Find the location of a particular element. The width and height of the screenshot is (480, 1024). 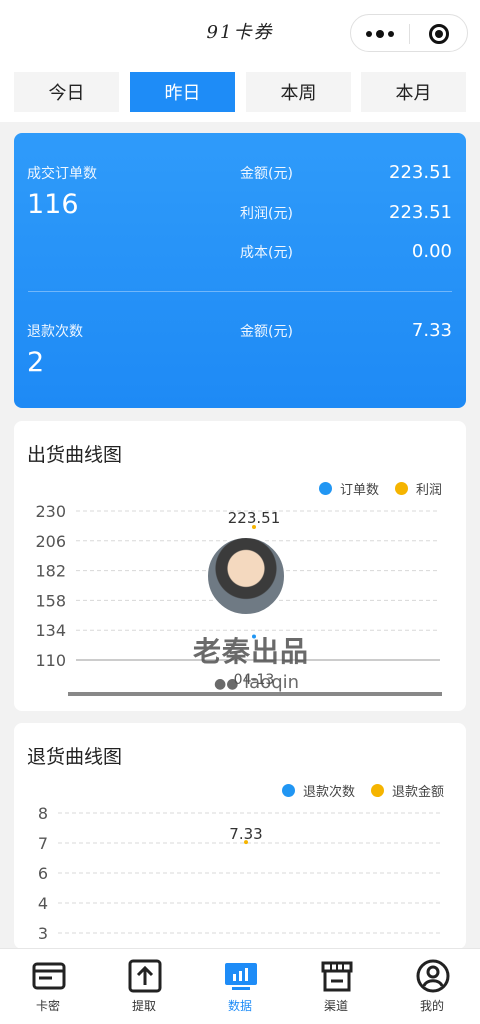

orders-value: 116 is located at coordinates (53, 204).